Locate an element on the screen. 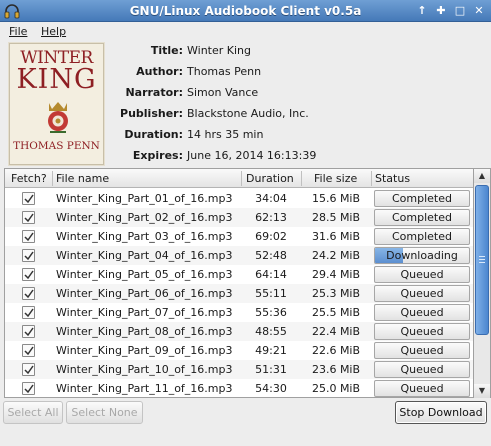  scroll-down-icon: ▼ is located at coordinates (482, 391).